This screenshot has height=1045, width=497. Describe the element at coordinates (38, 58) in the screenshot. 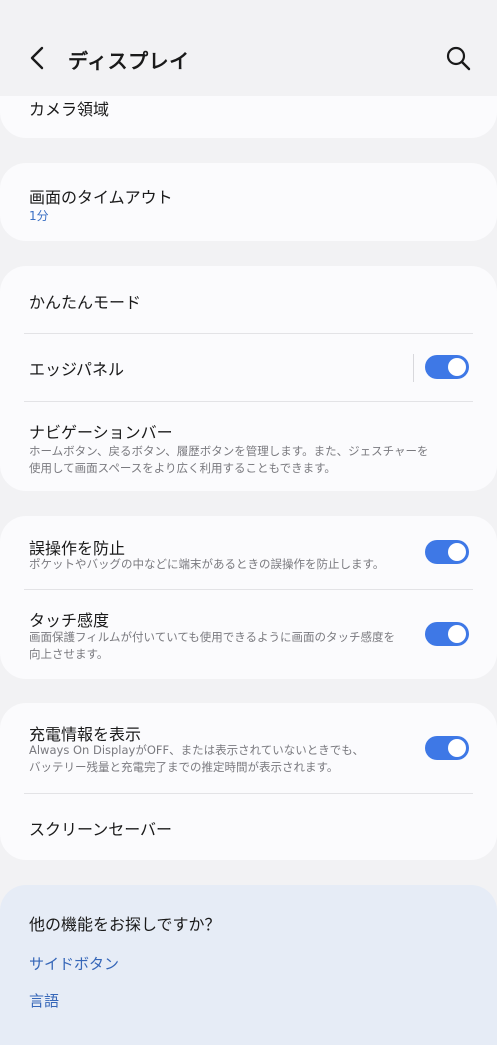

I see `back-arrow-icon` at that location.